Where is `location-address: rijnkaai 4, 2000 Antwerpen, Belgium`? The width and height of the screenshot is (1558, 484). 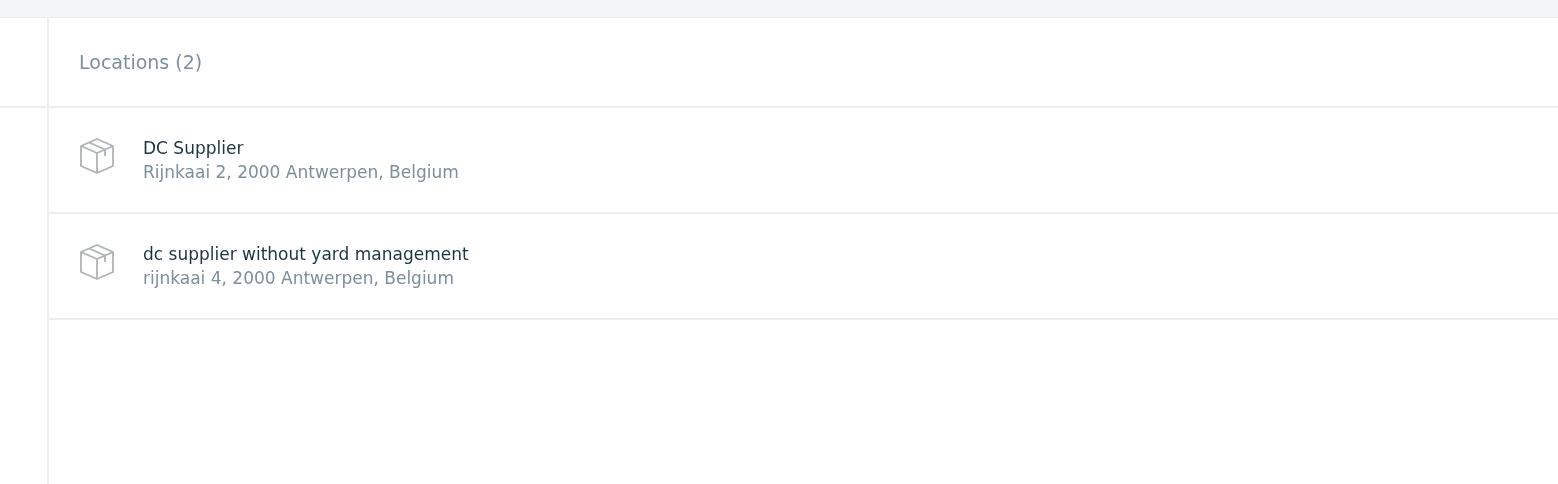 location-address: rijnkaai 4, 2000 Antwerpen, Belgium is located at coordinates (299, 278).